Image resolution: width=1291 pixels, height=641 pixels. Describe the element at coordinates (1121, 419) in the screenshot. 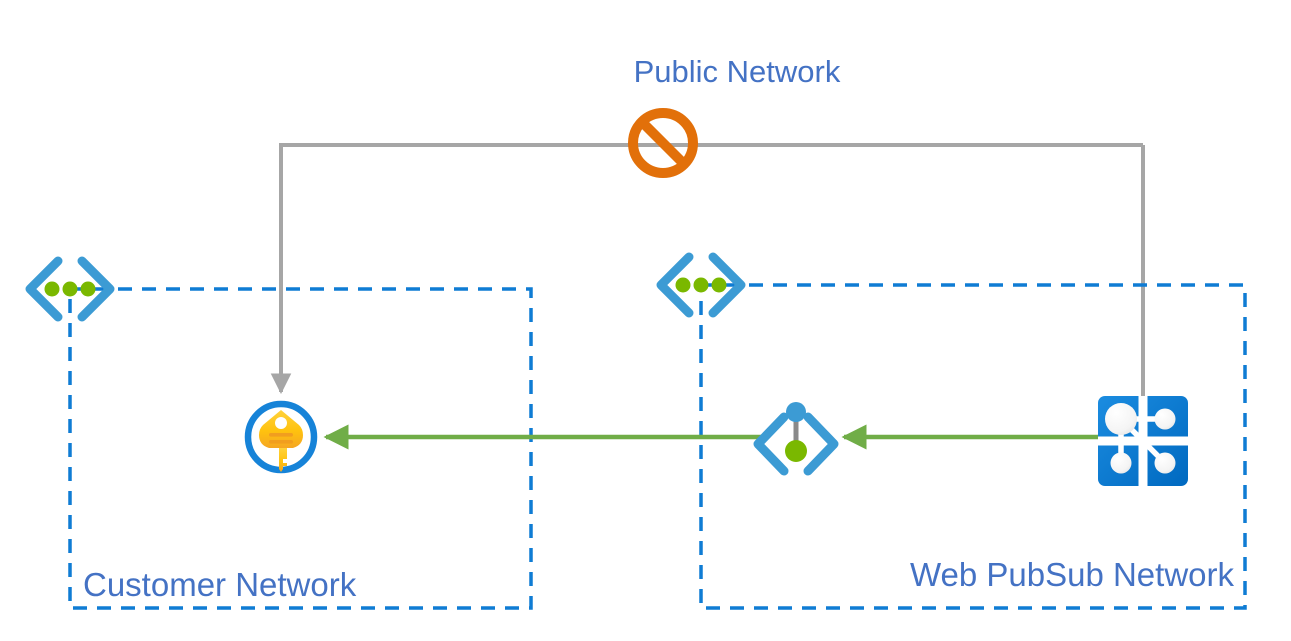

I see `web-pubsub-icon-hub-node` at that location.